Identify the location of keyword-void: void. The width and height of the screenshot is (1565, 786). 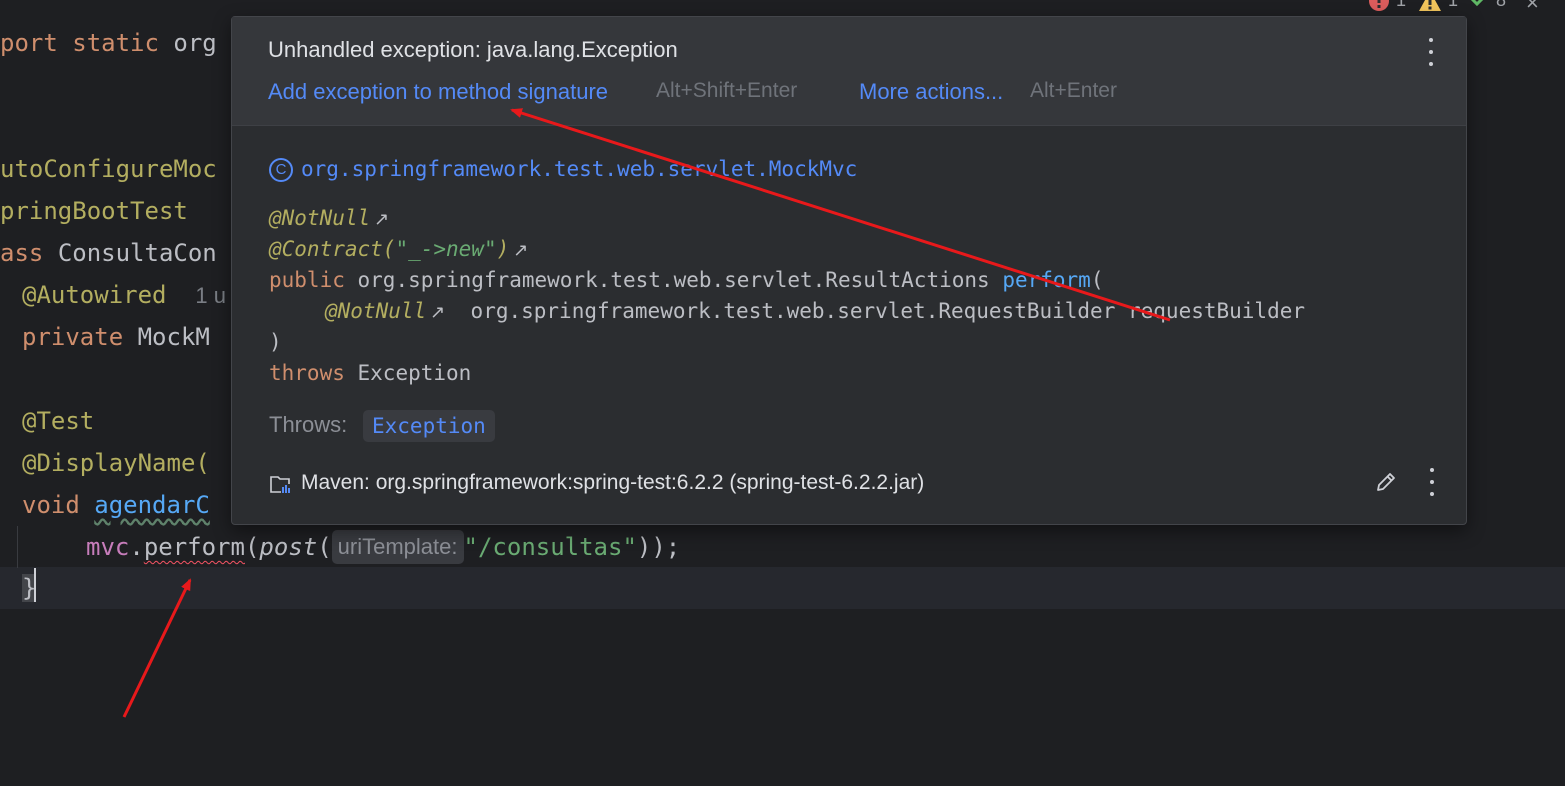
(51, 505).